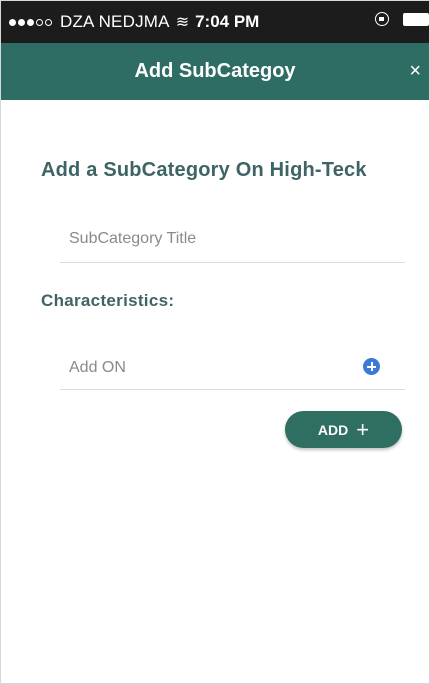  What do you see at coordinates (204, 368) in the screenshot?
I see `add-on-input` at bounding box center [204, 368].